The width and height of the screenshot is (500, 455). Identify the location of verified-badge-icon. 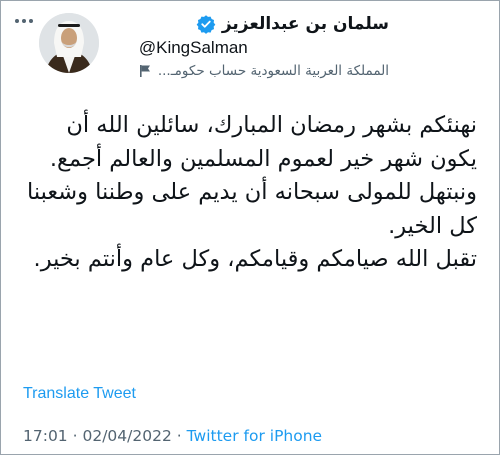
(206, 24).